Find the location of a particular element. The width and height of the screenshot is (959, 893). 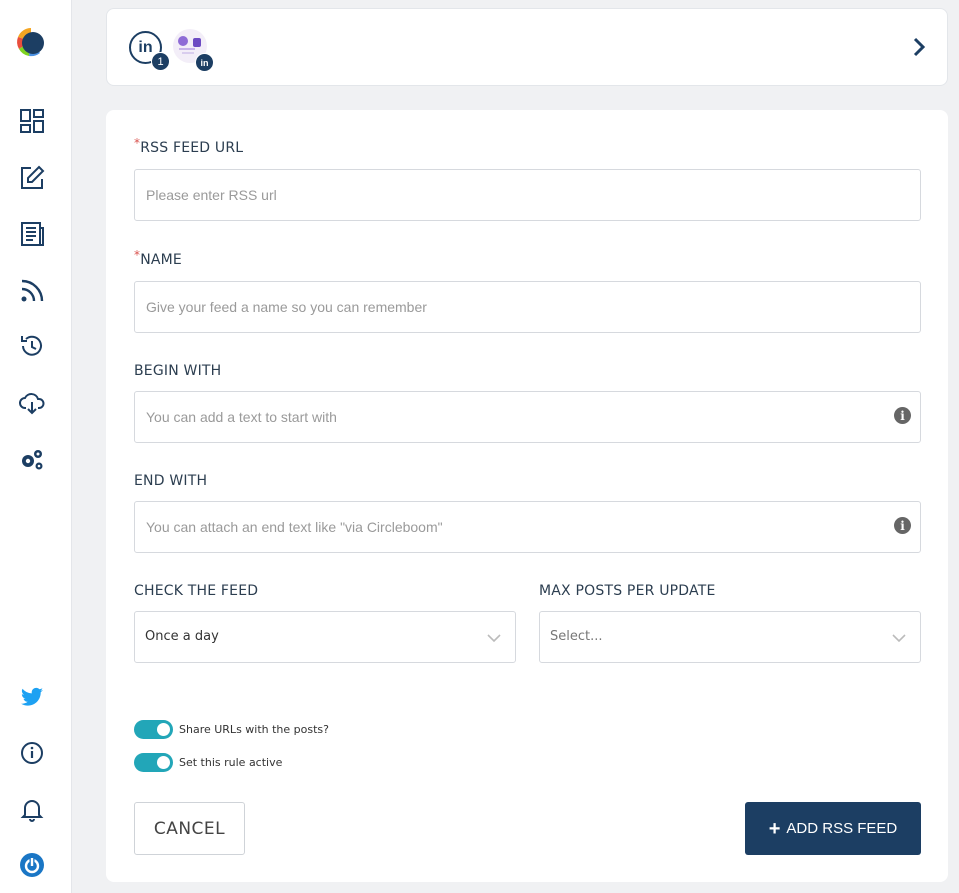

linkedin-initials: in is located at coordinates (145, 47).